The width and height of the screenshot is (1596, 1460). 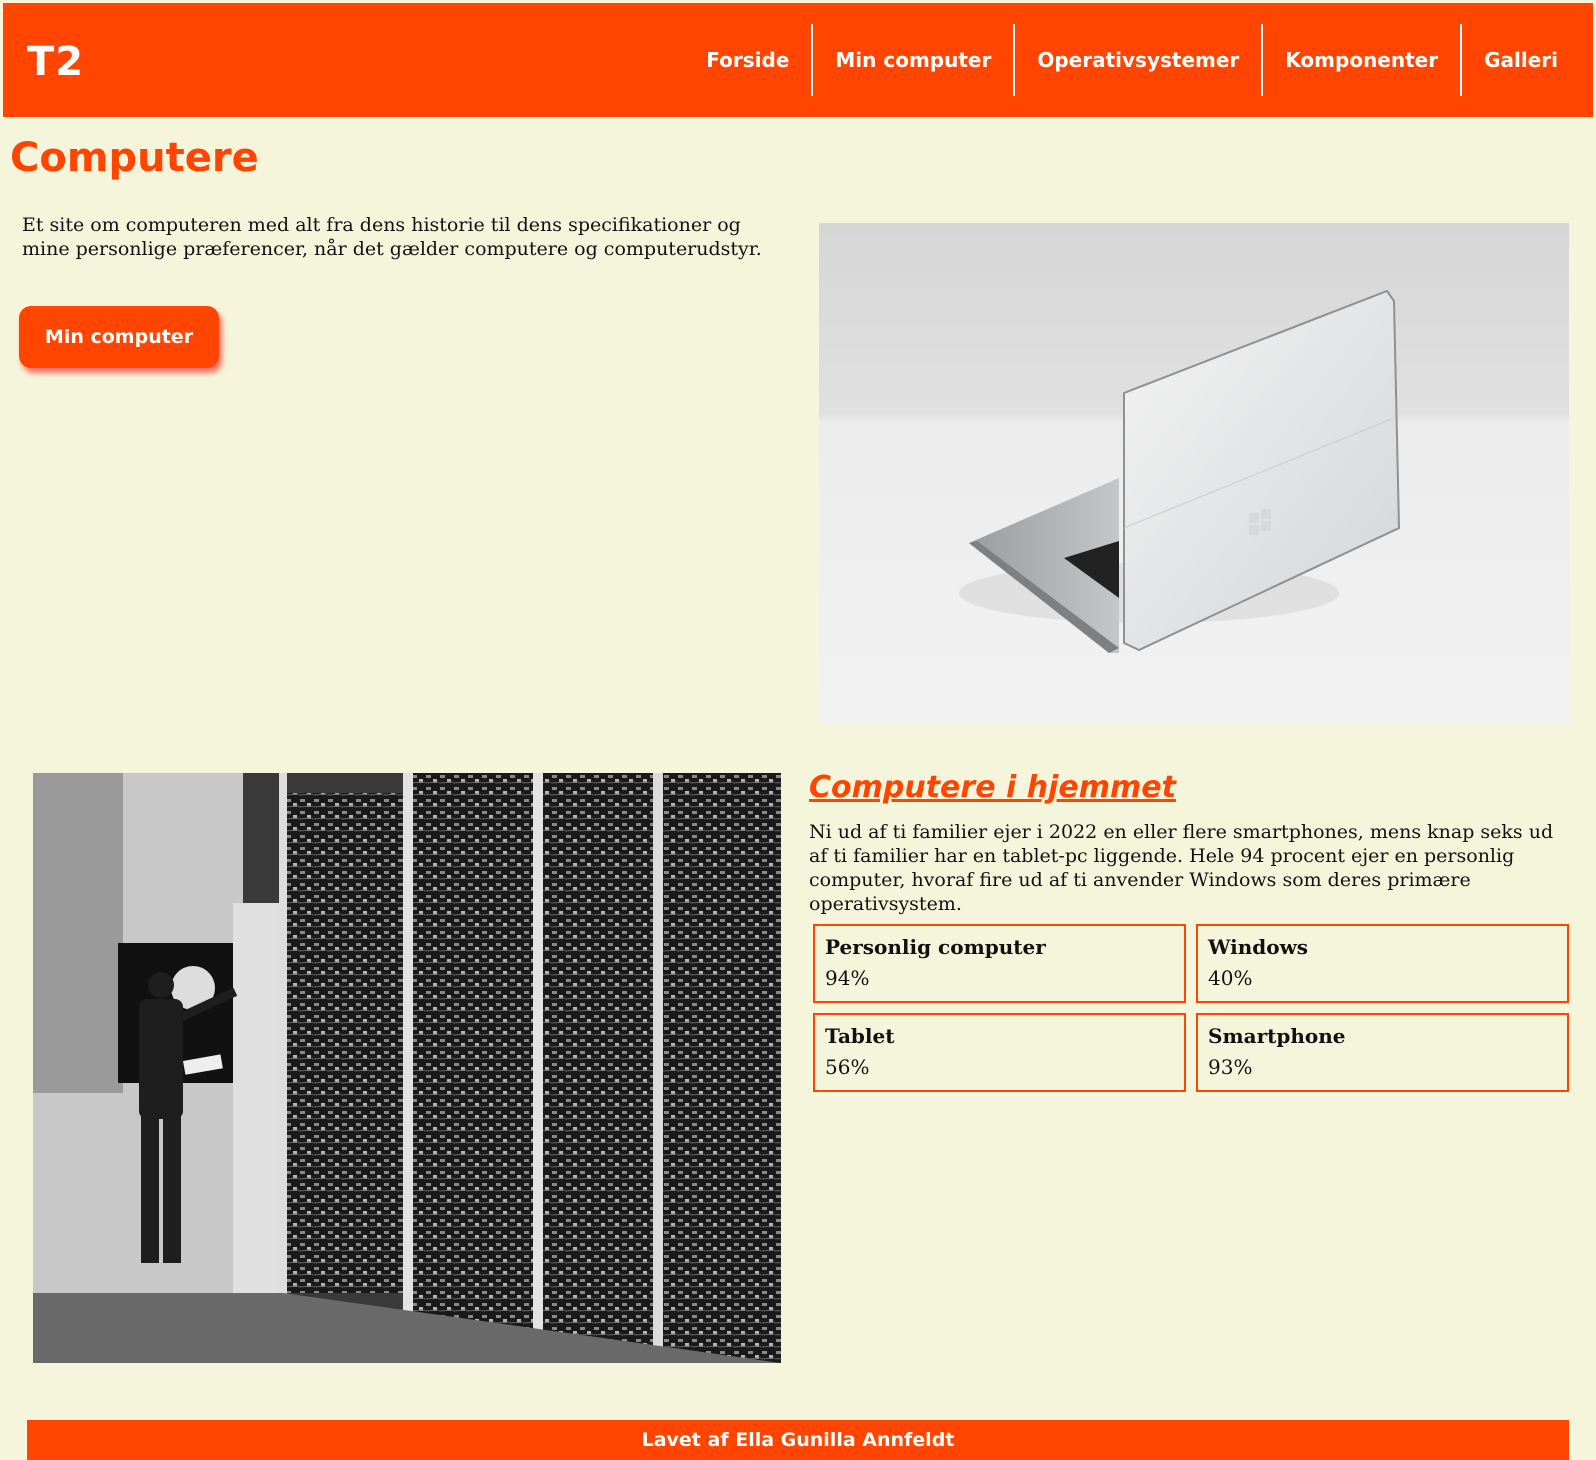 I want to click on stat-card-personlig-computer: Personlig computer 94%, so click(x=999, y=963).